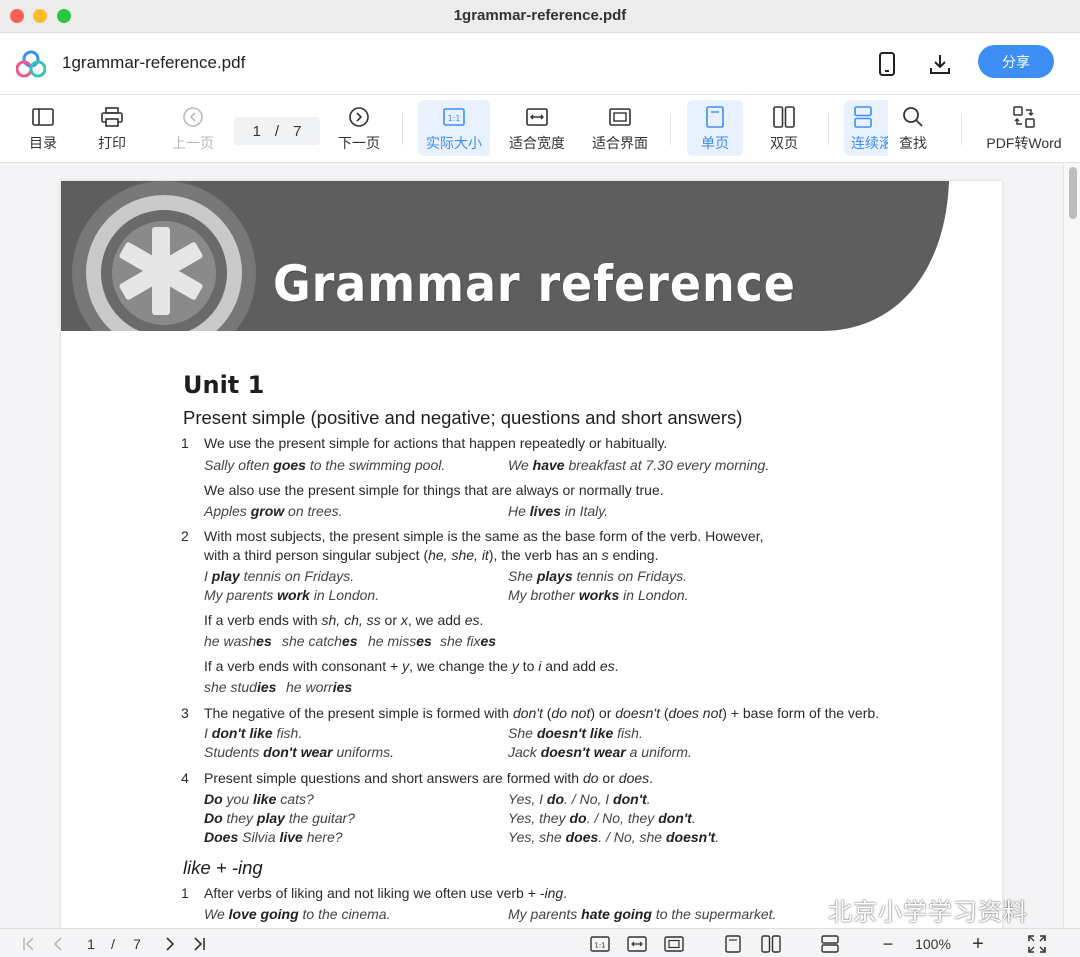 The height and width of the screenshot is (957, 1080). What do you see at coordinates (733, 944) in the screenshot?
I see `single-page-small-icon` at bounding box center [733, 944].